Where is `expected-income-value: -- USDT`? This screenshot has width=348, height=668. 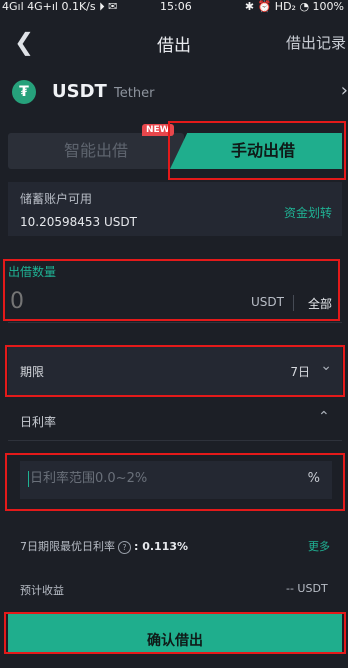
expected-income-value: -- USDT is located at coordinates (307, 588).